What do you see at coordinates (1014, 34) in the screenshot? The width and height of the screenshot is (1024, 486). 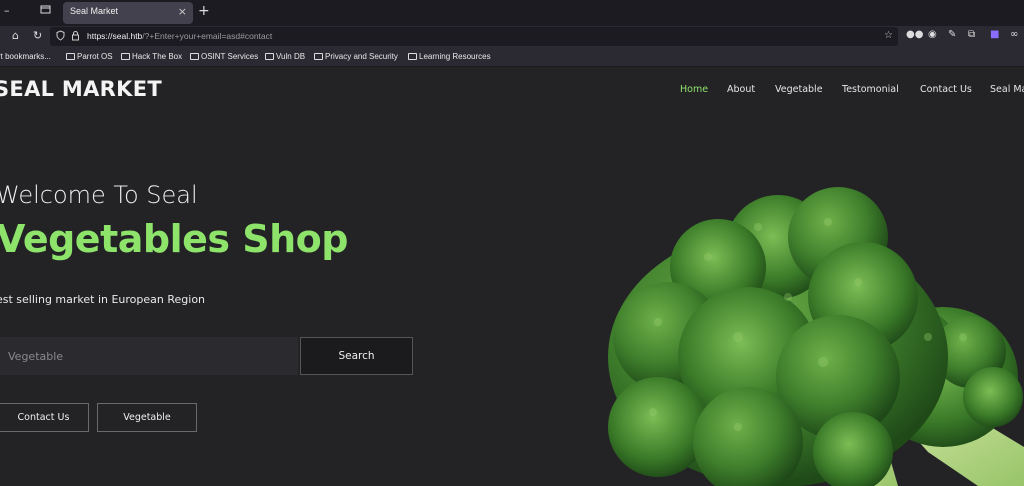 I see `glasses-icon: ∞` at bounding box center [1014, 34].